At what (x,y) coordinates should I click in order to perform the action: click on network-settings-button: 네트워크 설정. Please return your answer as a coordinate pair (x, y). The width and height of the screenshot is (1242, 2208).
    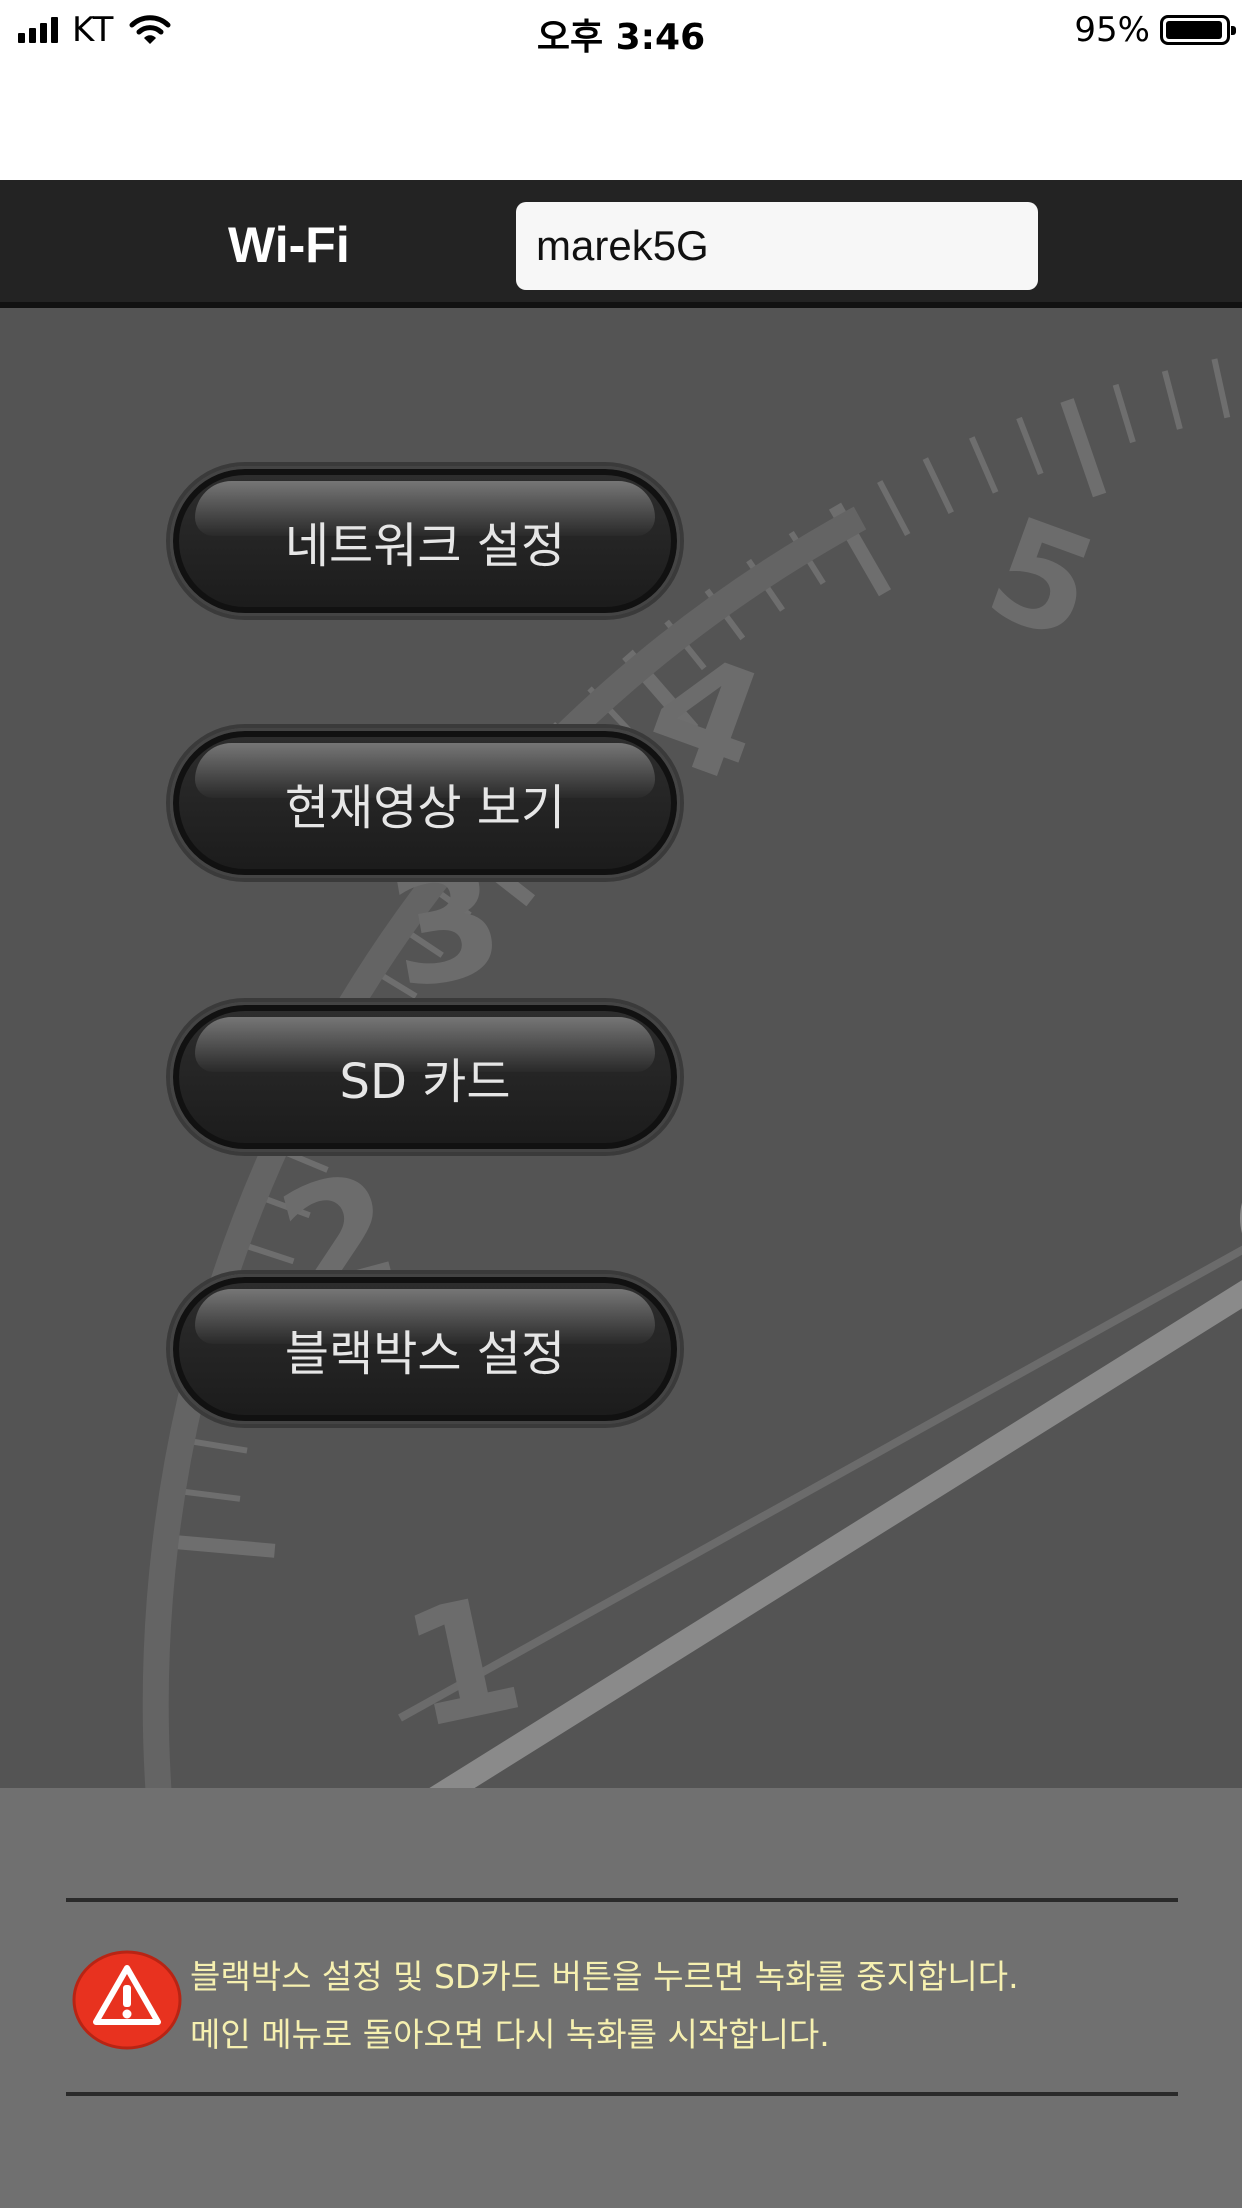
    Looking at the image, I should click on (425, 541).